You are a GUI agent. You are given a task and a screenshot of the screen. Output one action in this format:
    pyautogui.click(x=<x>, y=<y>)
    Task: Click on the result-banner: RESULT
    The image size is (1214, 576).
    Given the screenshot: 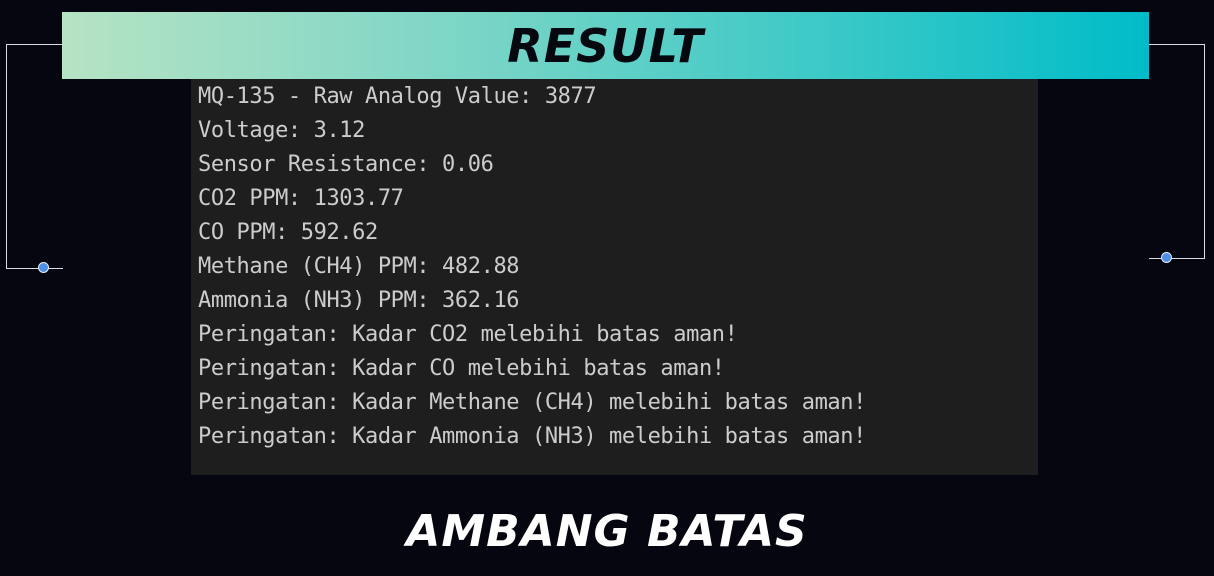 What is the action you would take?
    pyautogui.click(x=605, y=45)
    